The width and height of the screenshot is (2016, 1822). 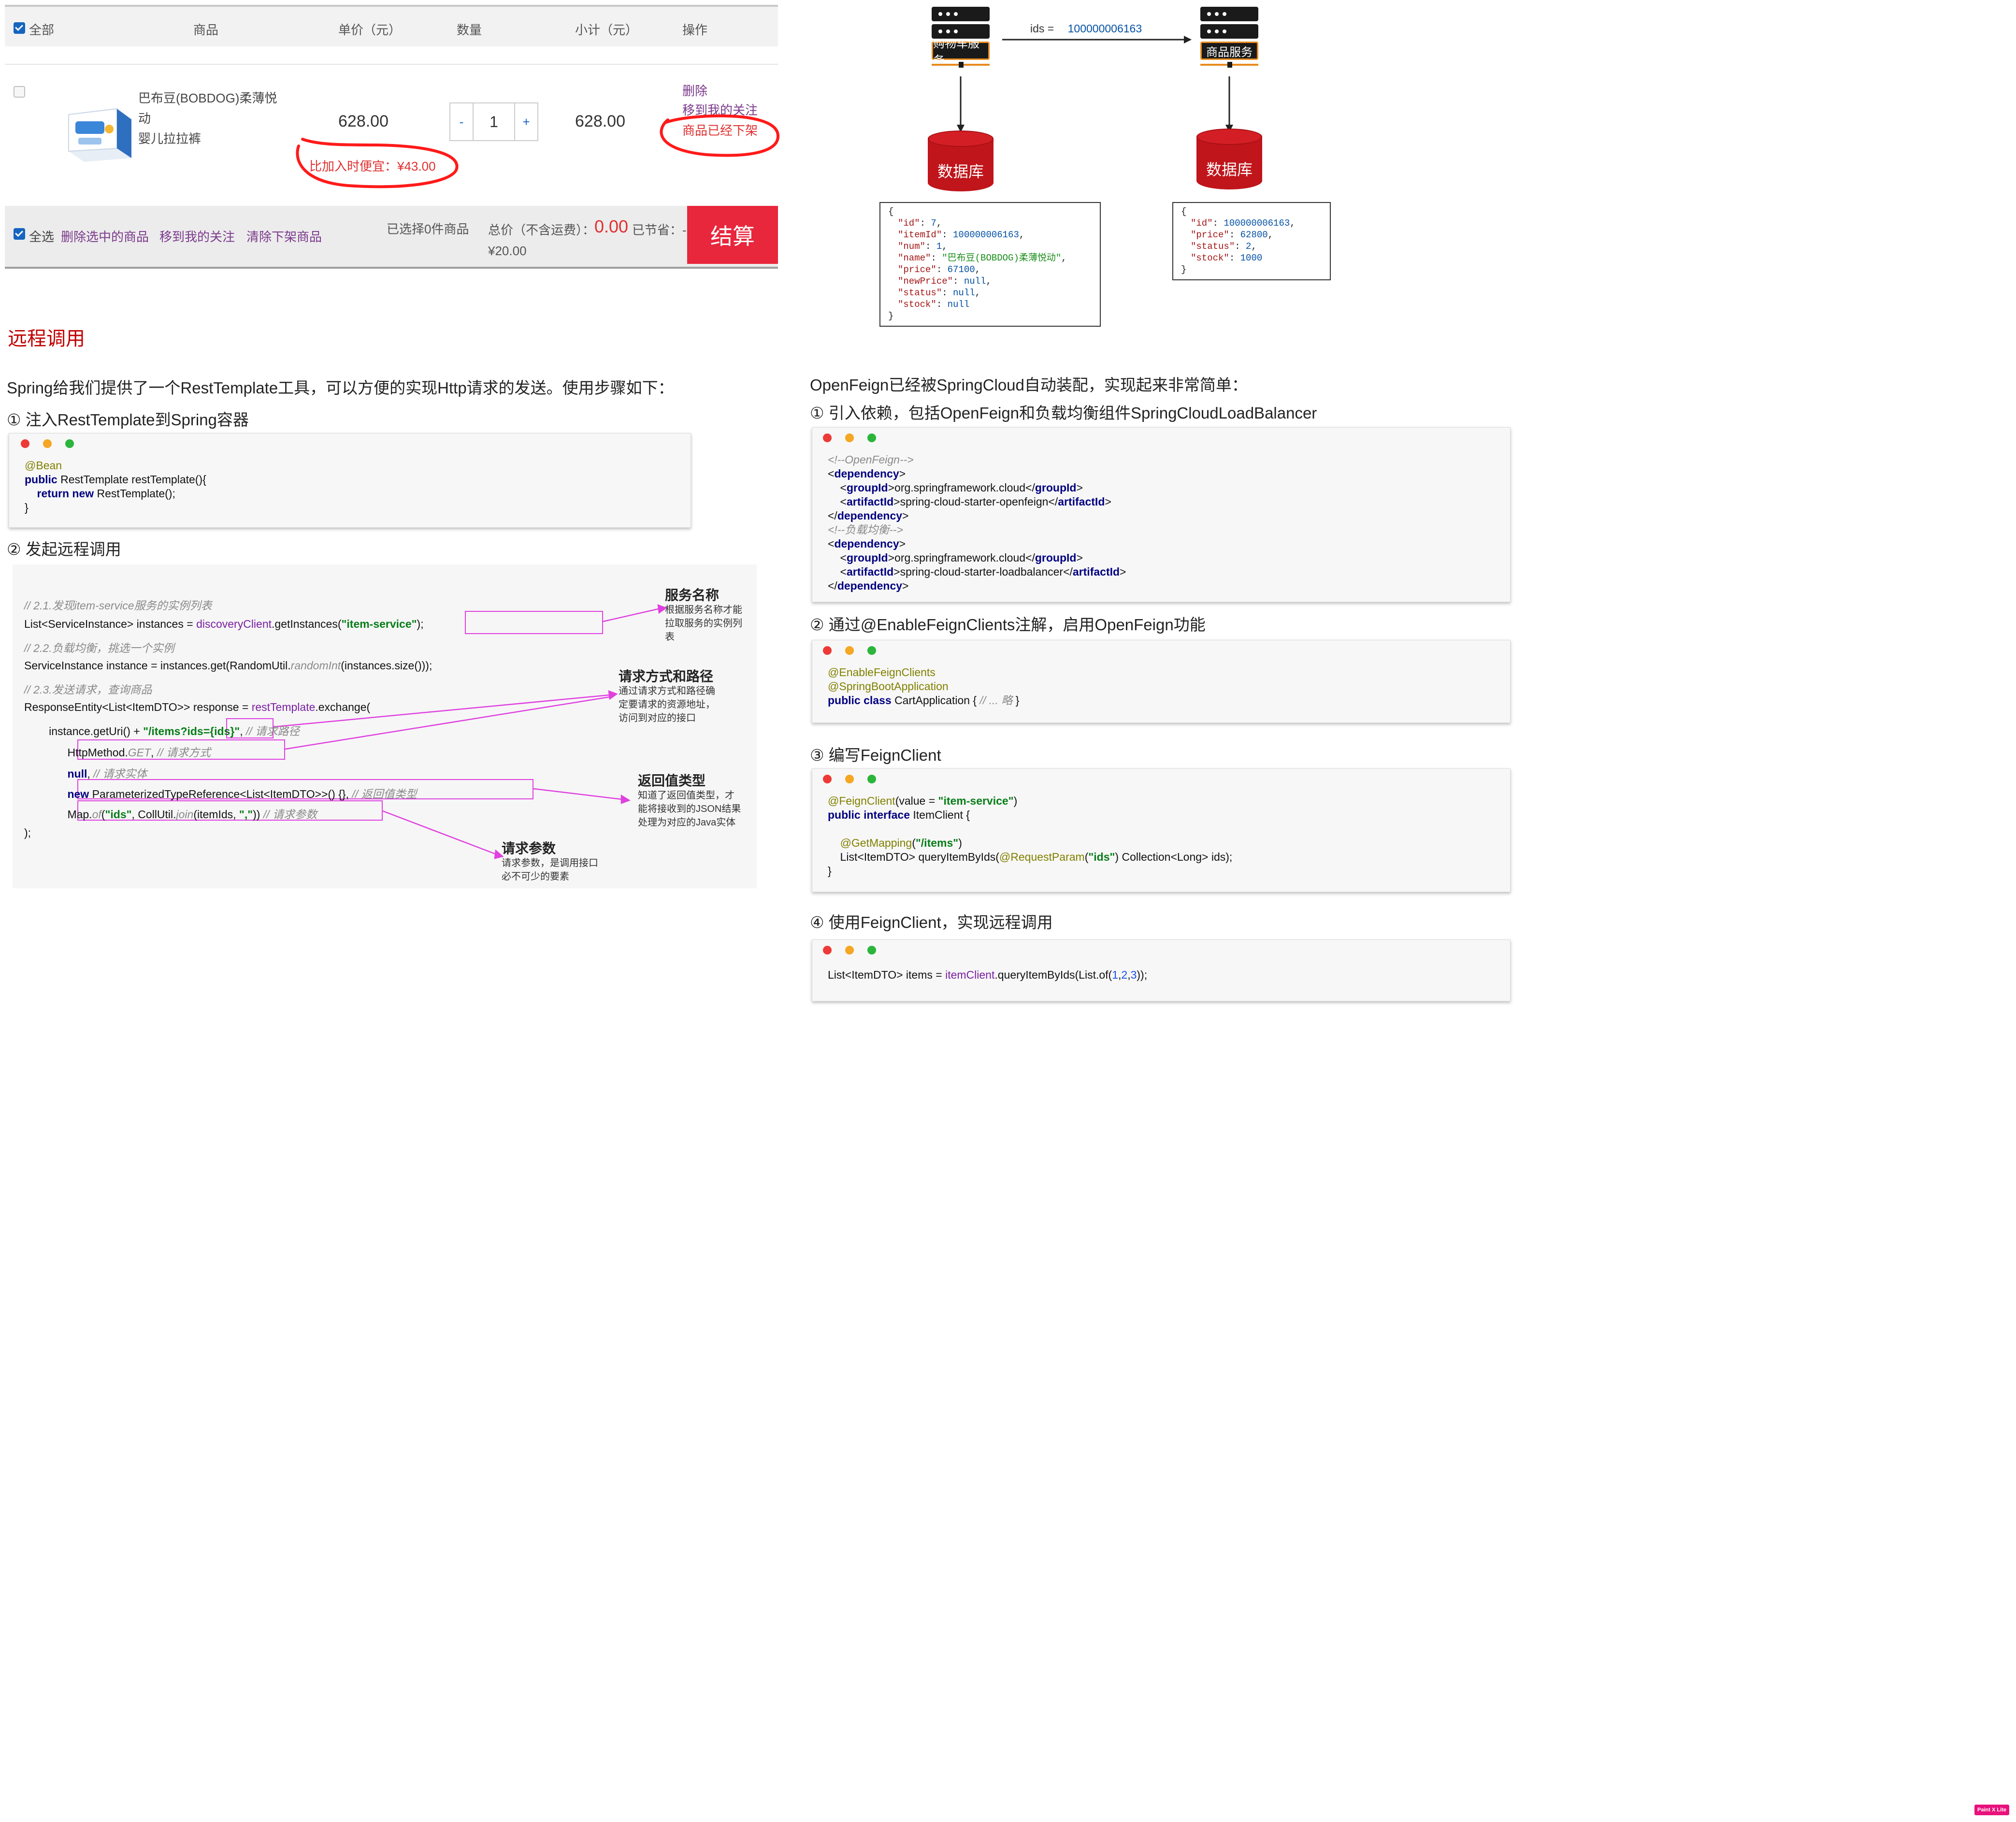 What do you see at coordinates (284, 236) in the screenshot?
I see `clear-offline-link: 清除下架商品` at bounding box center [284, 236].